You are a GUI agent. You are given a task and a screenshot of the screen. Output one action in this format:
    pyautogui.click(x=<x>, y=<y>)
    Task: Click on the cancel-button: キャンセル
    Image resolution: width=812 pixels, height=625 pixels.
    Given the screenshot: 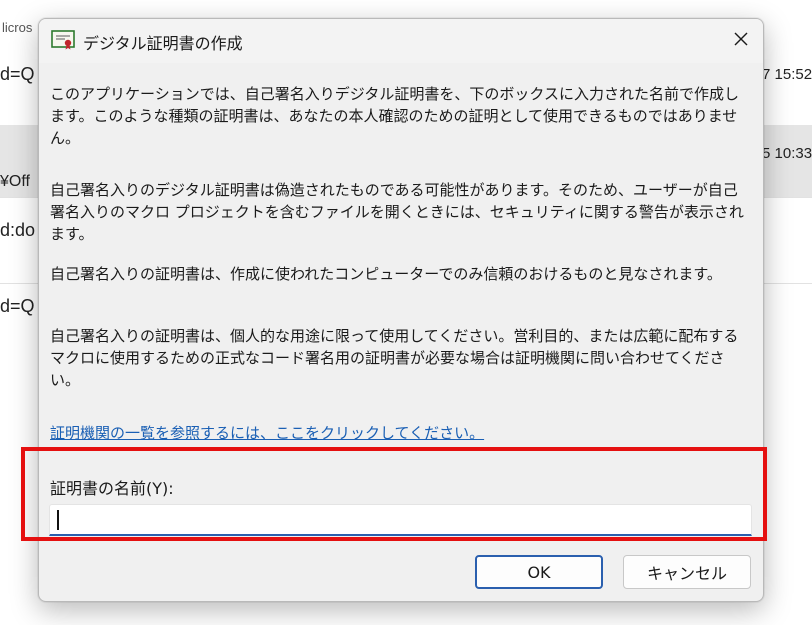 What is the action you would take?
    pyautogui.click(x=687, y=572)
    